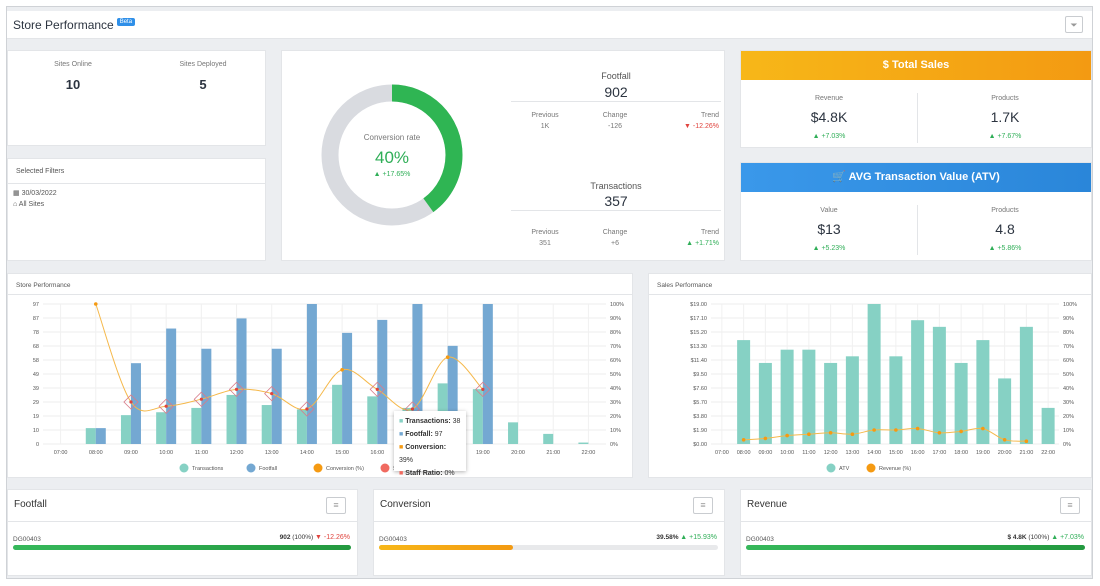  I want to click on home-icon: ⌂, so click(15, 204).